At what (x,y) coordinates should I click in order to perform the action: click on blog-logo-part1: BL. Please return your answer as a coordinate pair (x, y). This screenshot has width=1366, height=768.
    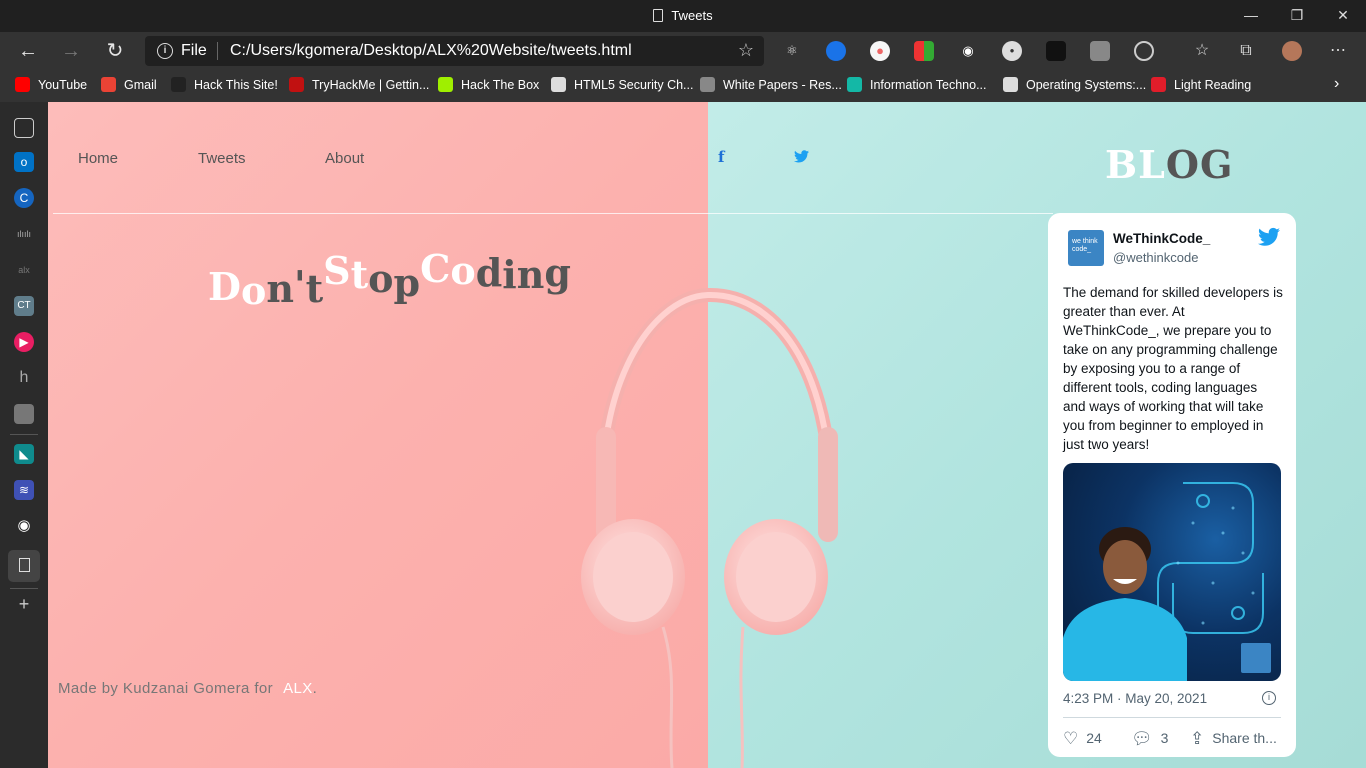
    Looking at the image, I should click on (1135, 164).